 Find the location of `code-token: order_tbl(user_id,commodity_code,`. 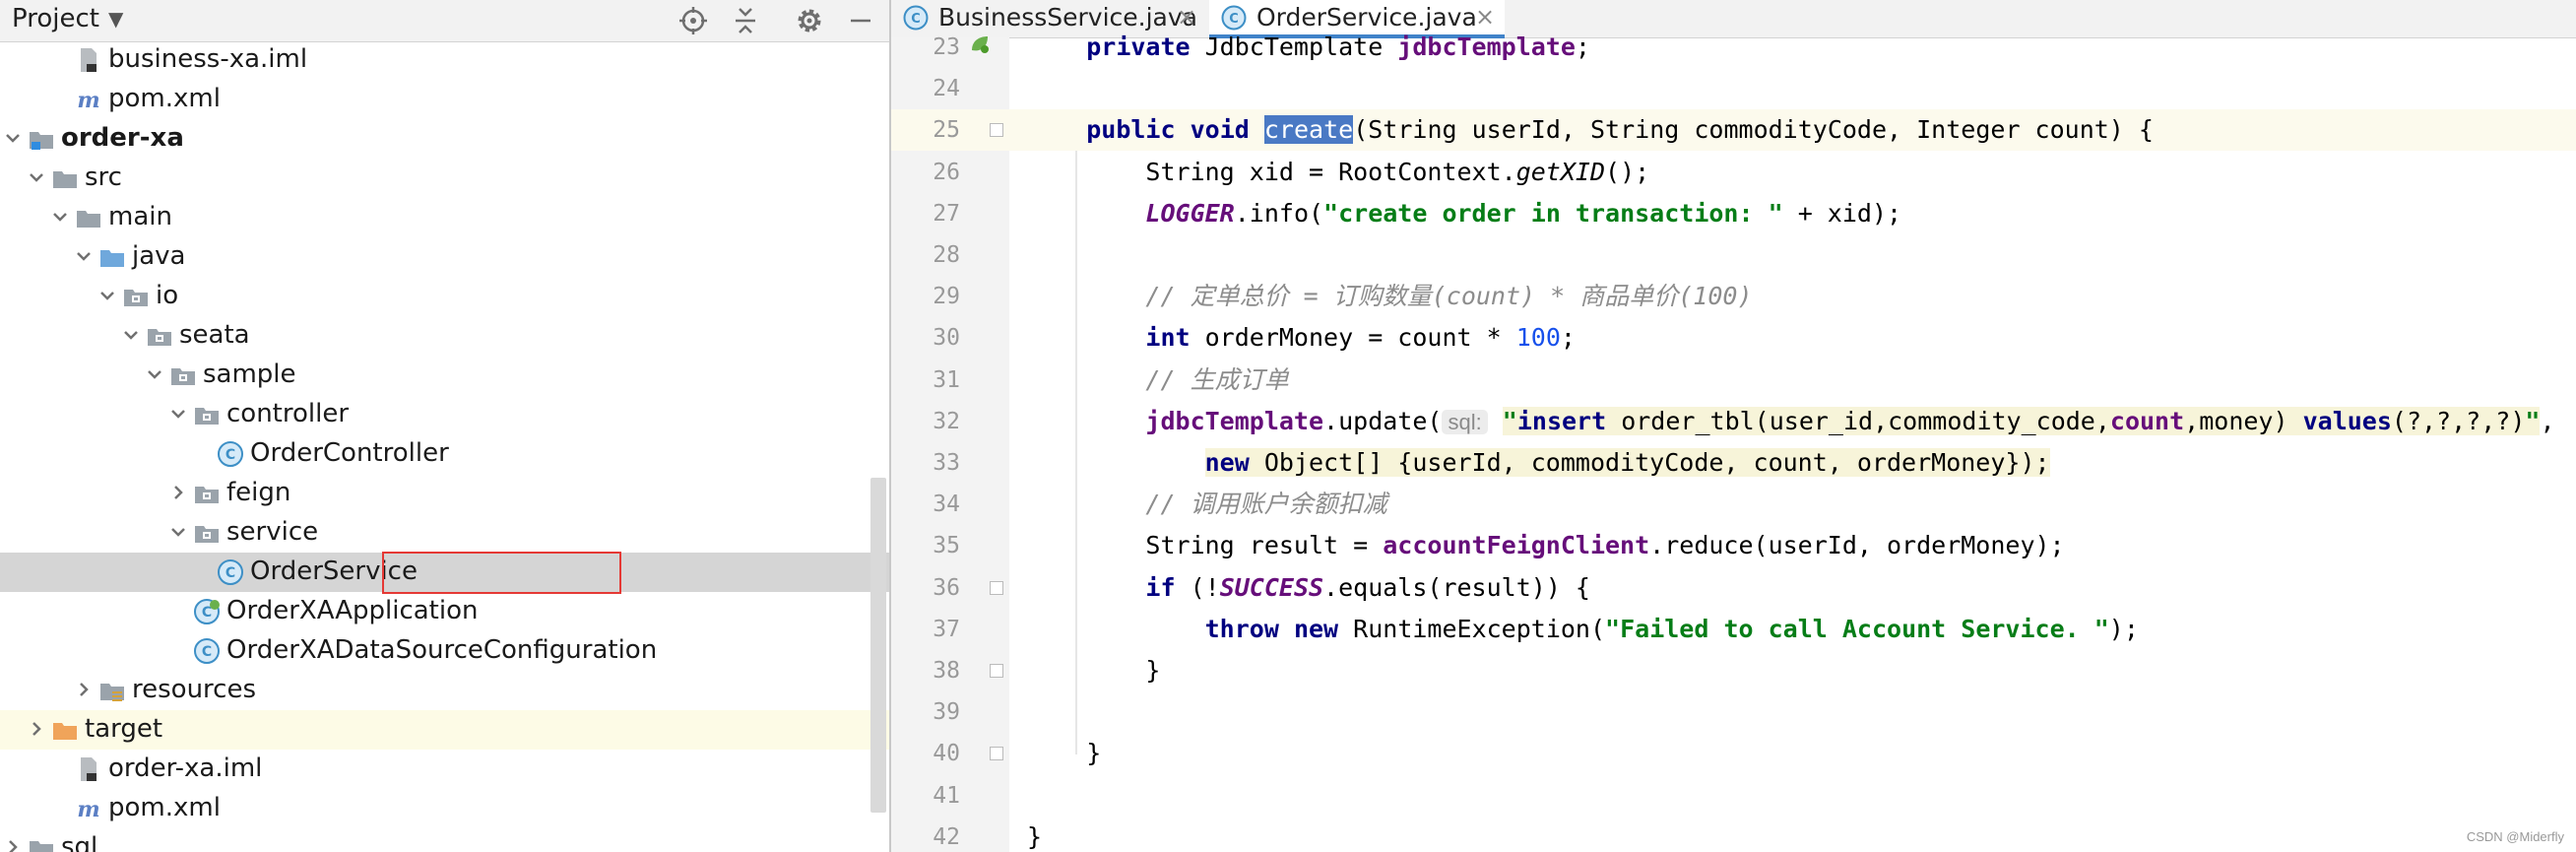

code-token: order_tbl(user_id,commodity_code, is located at coordinates (1858, 421).